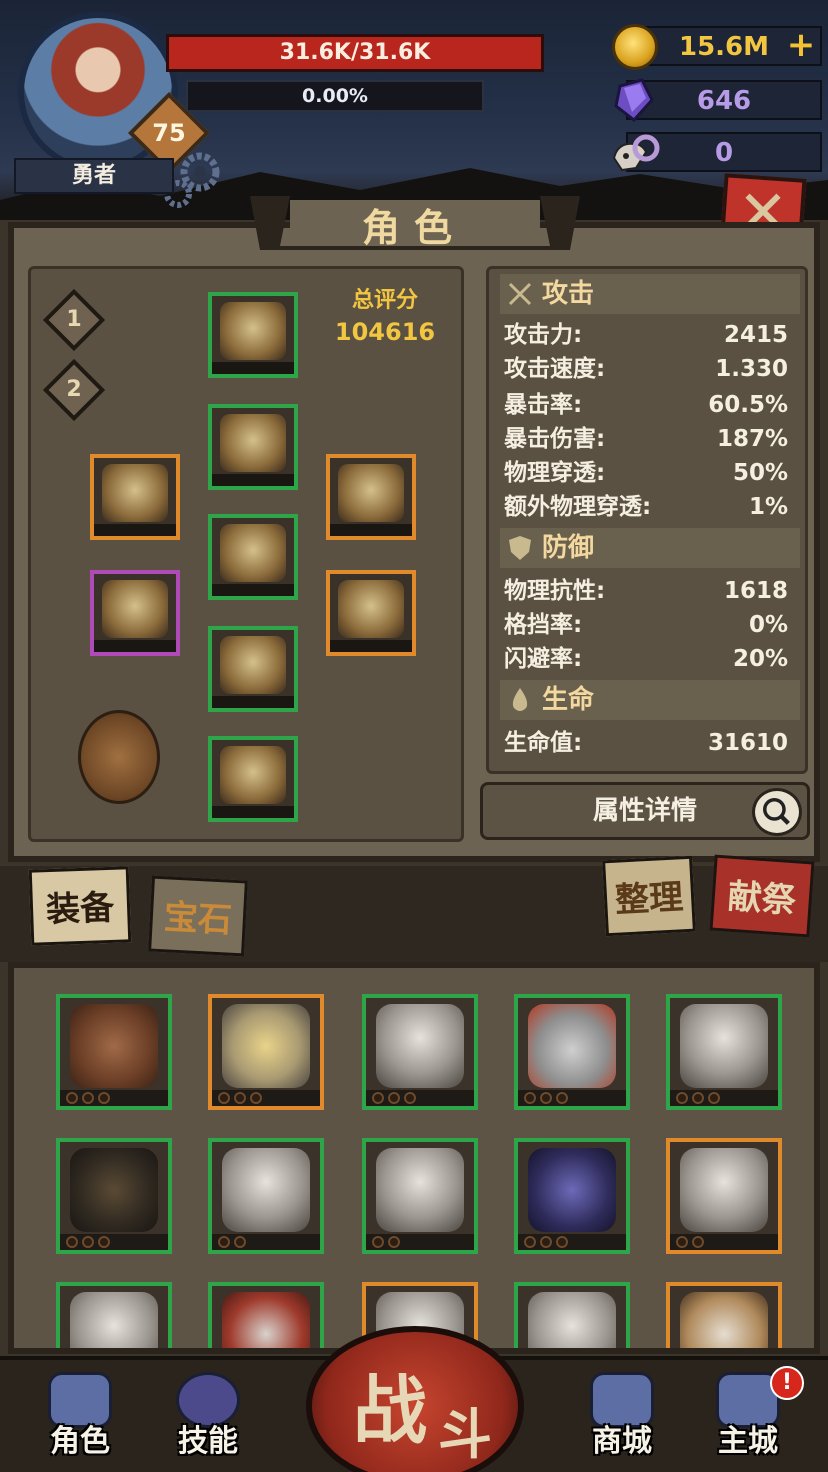 The height and width of the screenshot is (1472, 828). I want to click on equip-slot-boots, so click(253, 779).